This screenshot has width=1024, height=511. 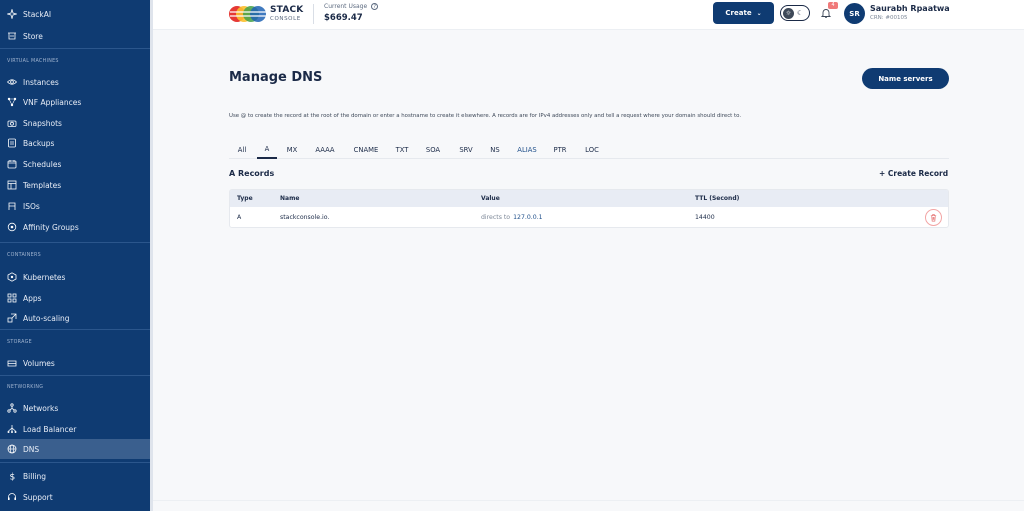 I want to click on globe-icon, so click(x=12, y=449).